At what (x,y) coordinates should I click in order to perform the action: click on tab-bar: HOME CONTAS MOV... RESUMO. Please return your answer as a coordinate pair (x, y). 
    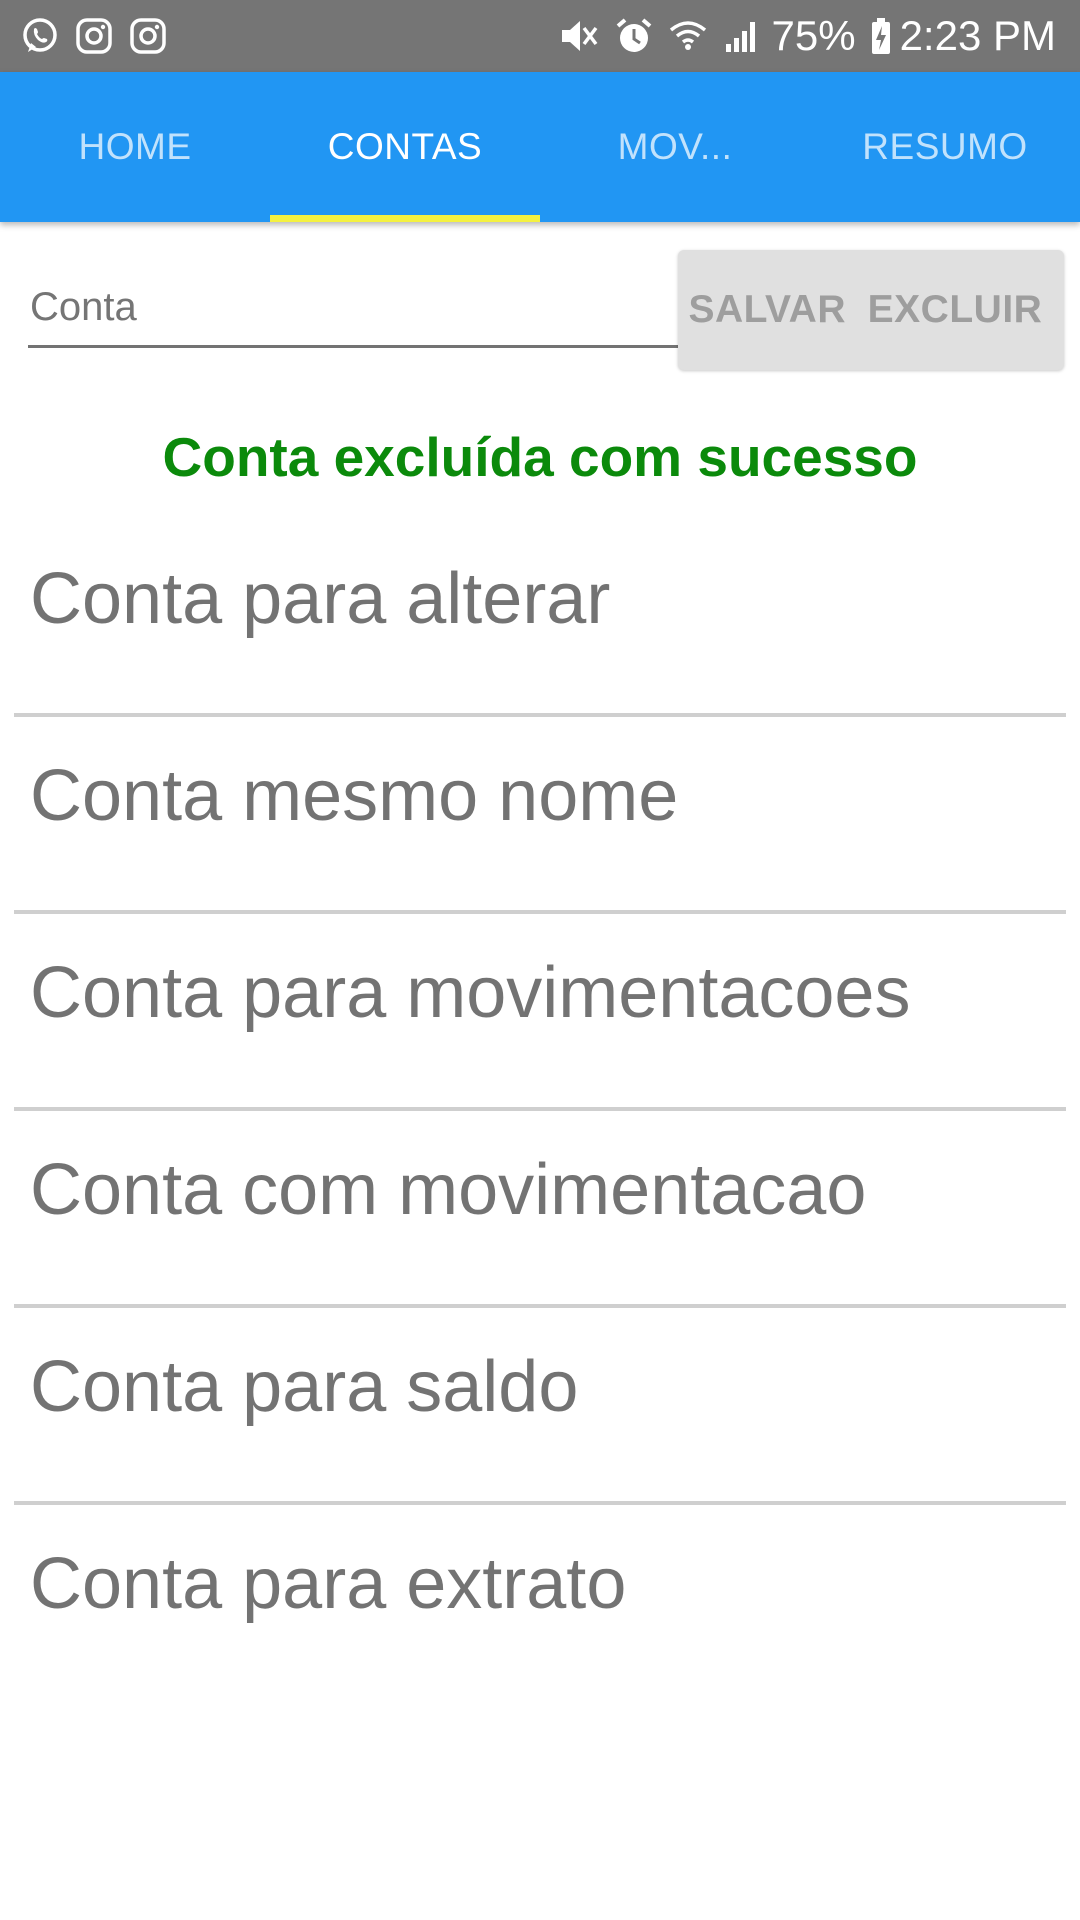
    Looking at the image, I should click on (540, 147).